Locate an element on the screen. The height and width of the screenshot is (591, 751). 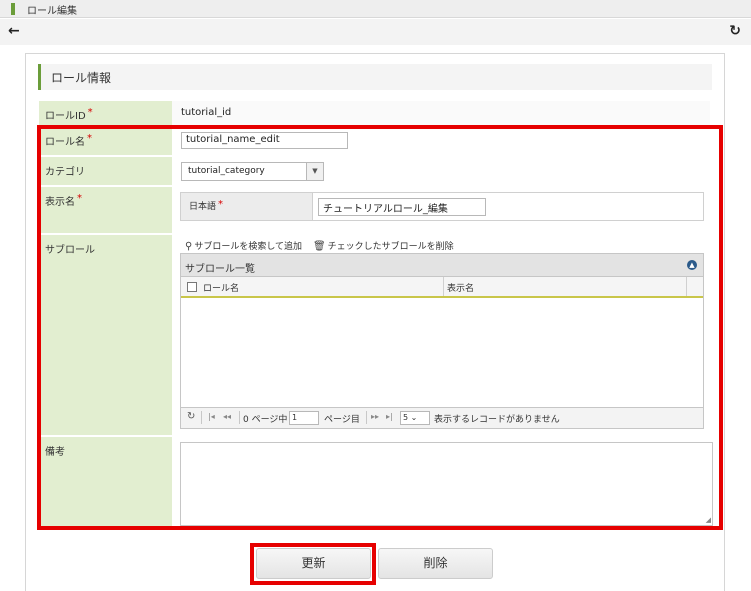
app-icon is located at coordinates (13, 9).